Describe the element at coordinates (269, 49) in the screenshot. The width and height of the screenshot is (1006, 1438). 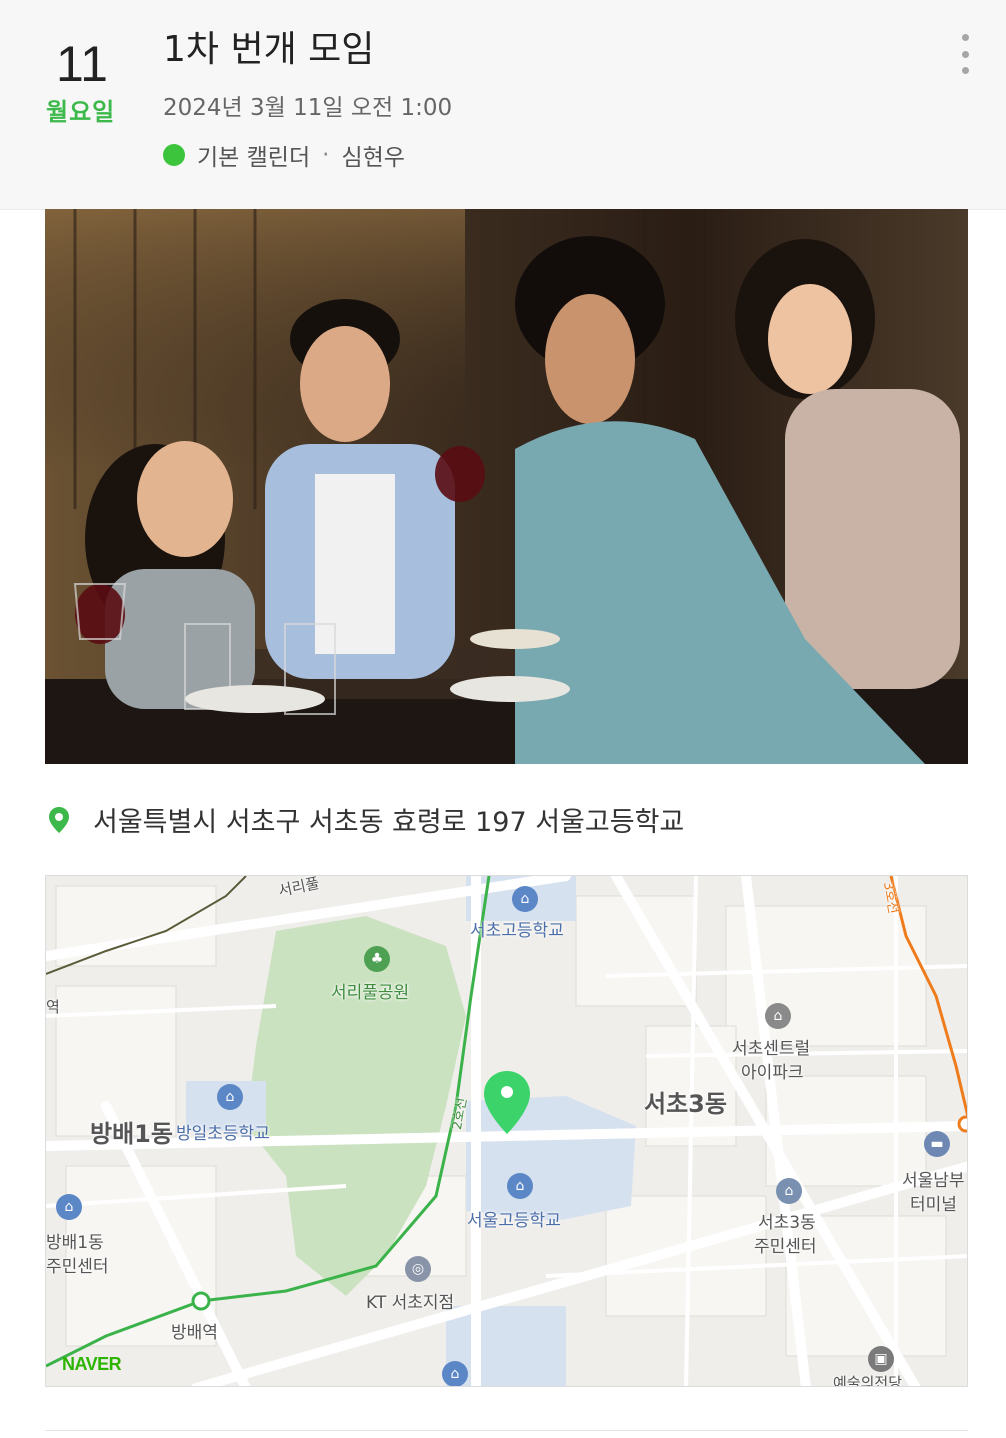
I see `event-title: 1차 번개 모임` at that location.